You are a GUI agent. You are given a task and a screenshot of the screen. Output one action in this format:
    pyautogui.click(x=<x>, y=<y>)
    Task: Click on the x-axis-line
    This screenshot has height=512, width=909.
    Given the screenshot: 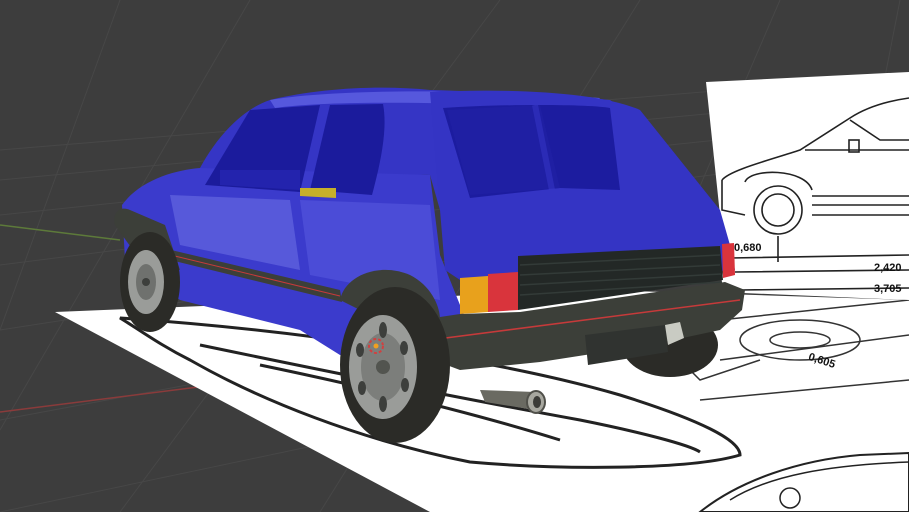 What is the action you would take?
    pyautogui.click(x=115, y=397)
    